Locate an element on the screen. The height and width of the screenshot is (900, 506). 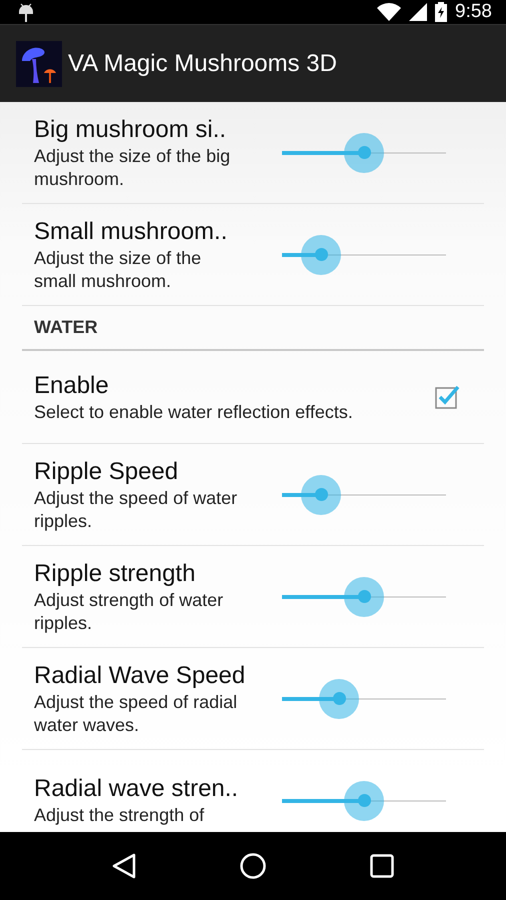
setting-summary: Adjust the speed of radial water waves. is located at coordinates (136, 713).